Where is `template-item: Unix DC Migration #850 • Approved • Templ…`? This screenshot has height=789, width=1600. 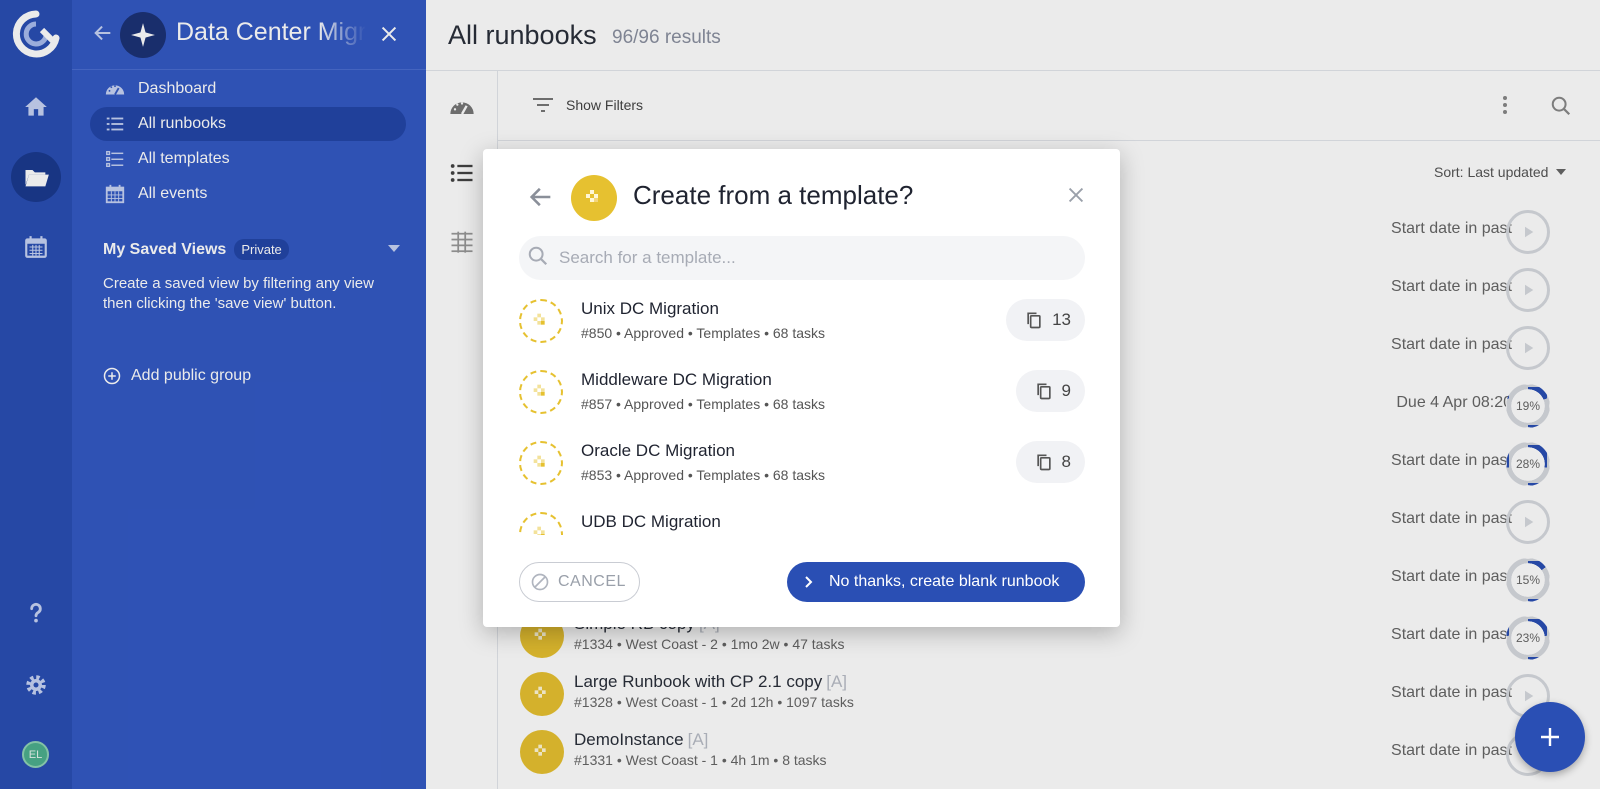
template-item: Unix DC Migration #850 • Approved • Templ… is located at coordinates (802, 328).